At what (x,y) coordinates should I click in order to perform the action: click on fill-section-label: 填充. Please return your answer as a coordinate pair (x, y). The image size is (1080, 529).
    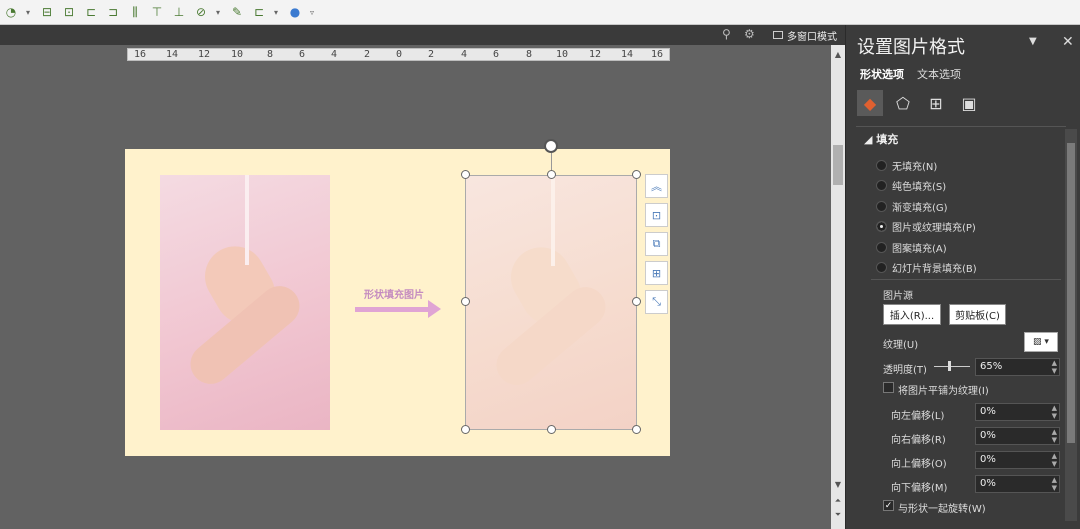
    Looking at the image, I should click on (887, 139).